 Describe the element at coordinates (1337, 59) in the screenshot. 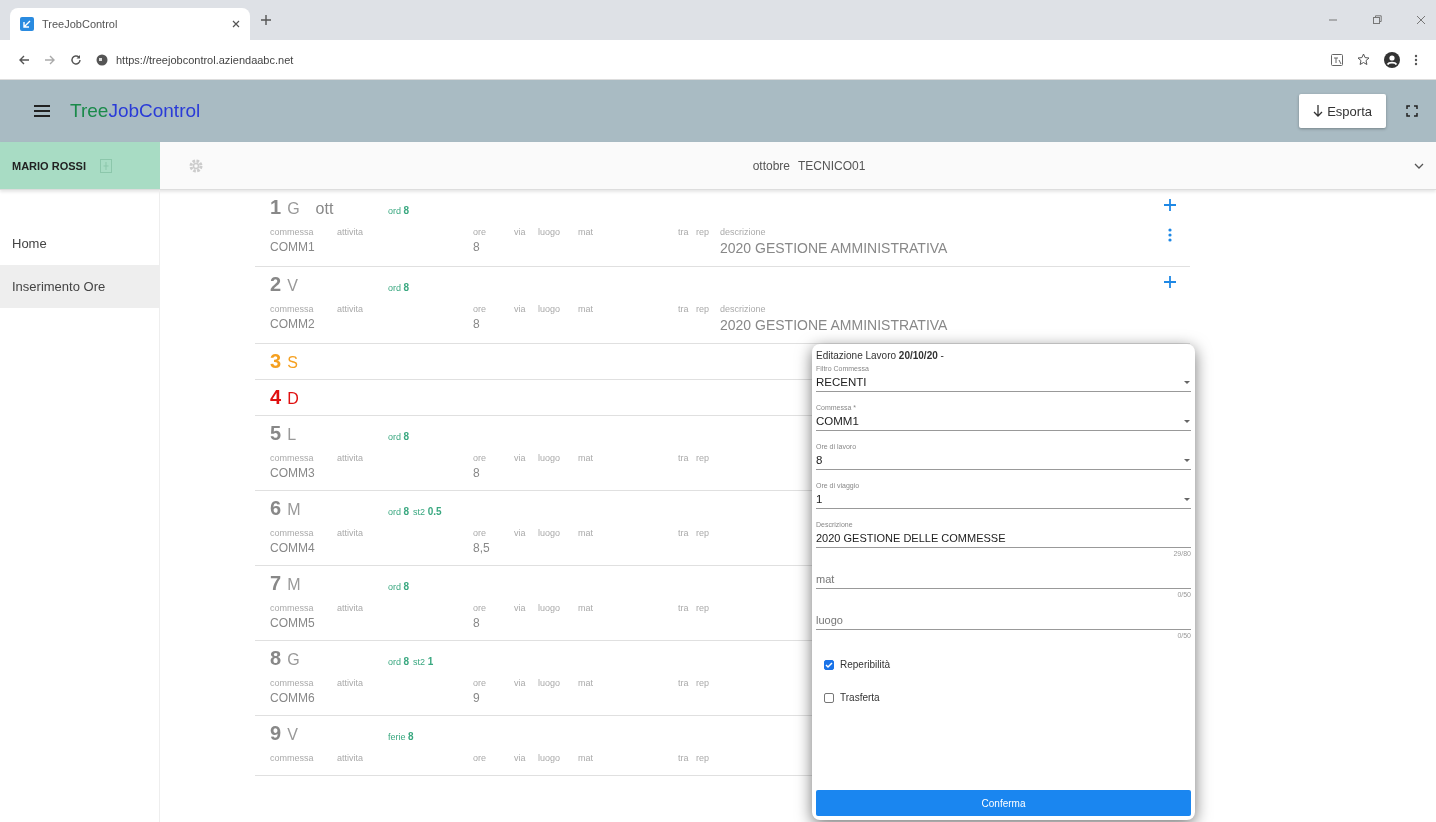

I see `translate-icon` at that location.